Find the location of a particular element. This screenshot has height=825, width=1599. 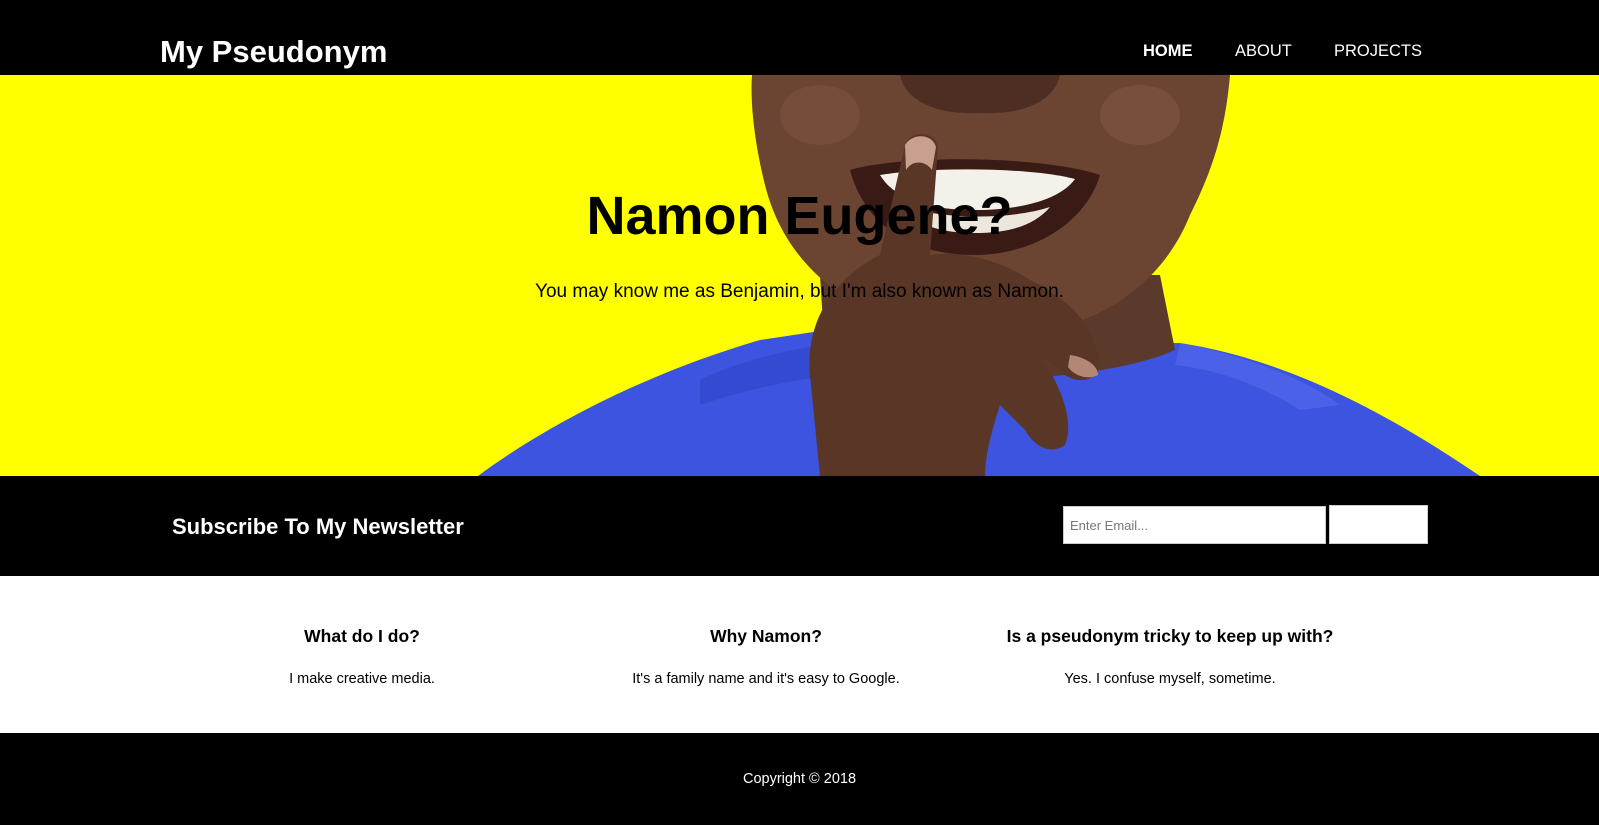

nav-home-link: HOME is located at coordinates (1168, 51).